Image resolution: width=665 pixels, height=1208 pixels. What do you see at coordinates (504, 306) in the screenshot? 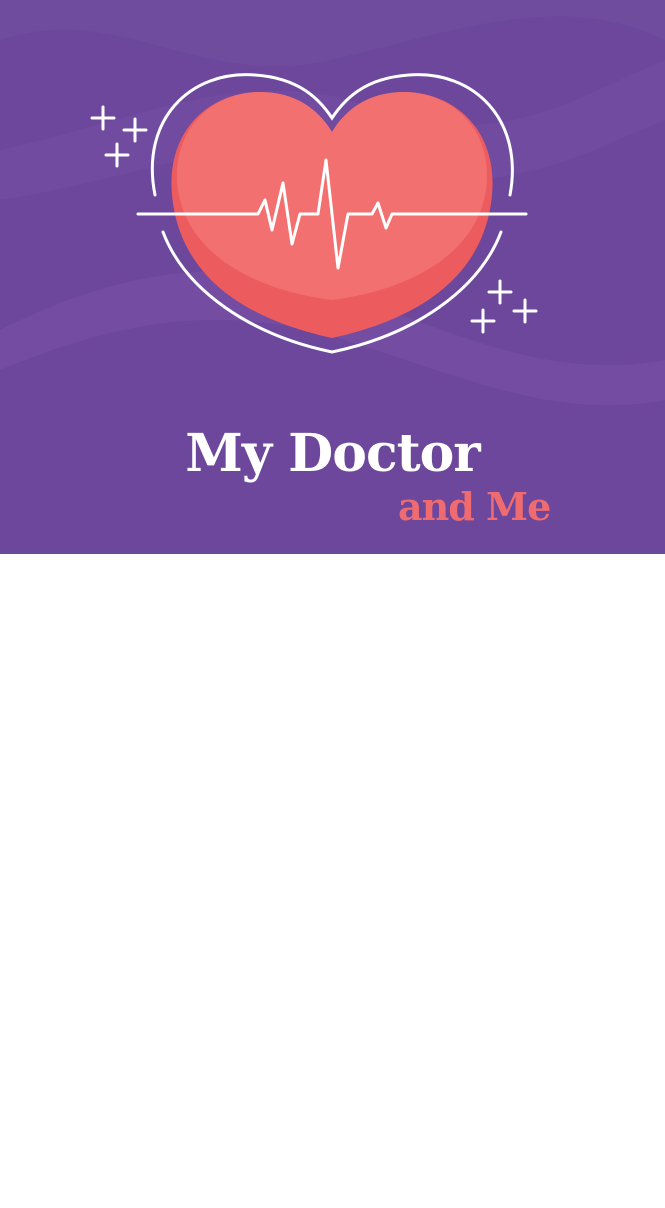
I see `plus-sparkle-icon` at bounding box center [504, 306].